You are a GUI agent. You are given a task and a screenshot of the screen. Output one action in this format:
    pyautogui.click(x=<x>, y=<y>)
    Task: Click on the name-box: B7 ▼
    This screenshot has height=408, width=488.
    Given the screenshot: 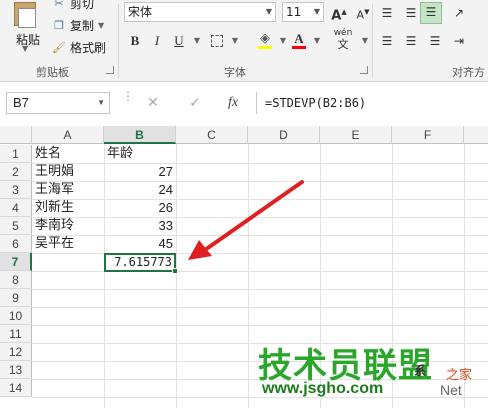 What is the action you would take?
    pyautogui.click(x=58, y=103)
    